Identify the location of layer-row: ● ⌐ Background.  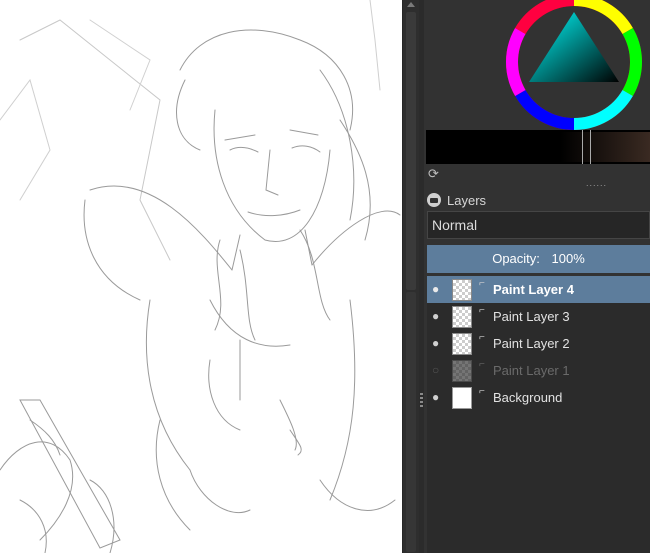
(538, 397).